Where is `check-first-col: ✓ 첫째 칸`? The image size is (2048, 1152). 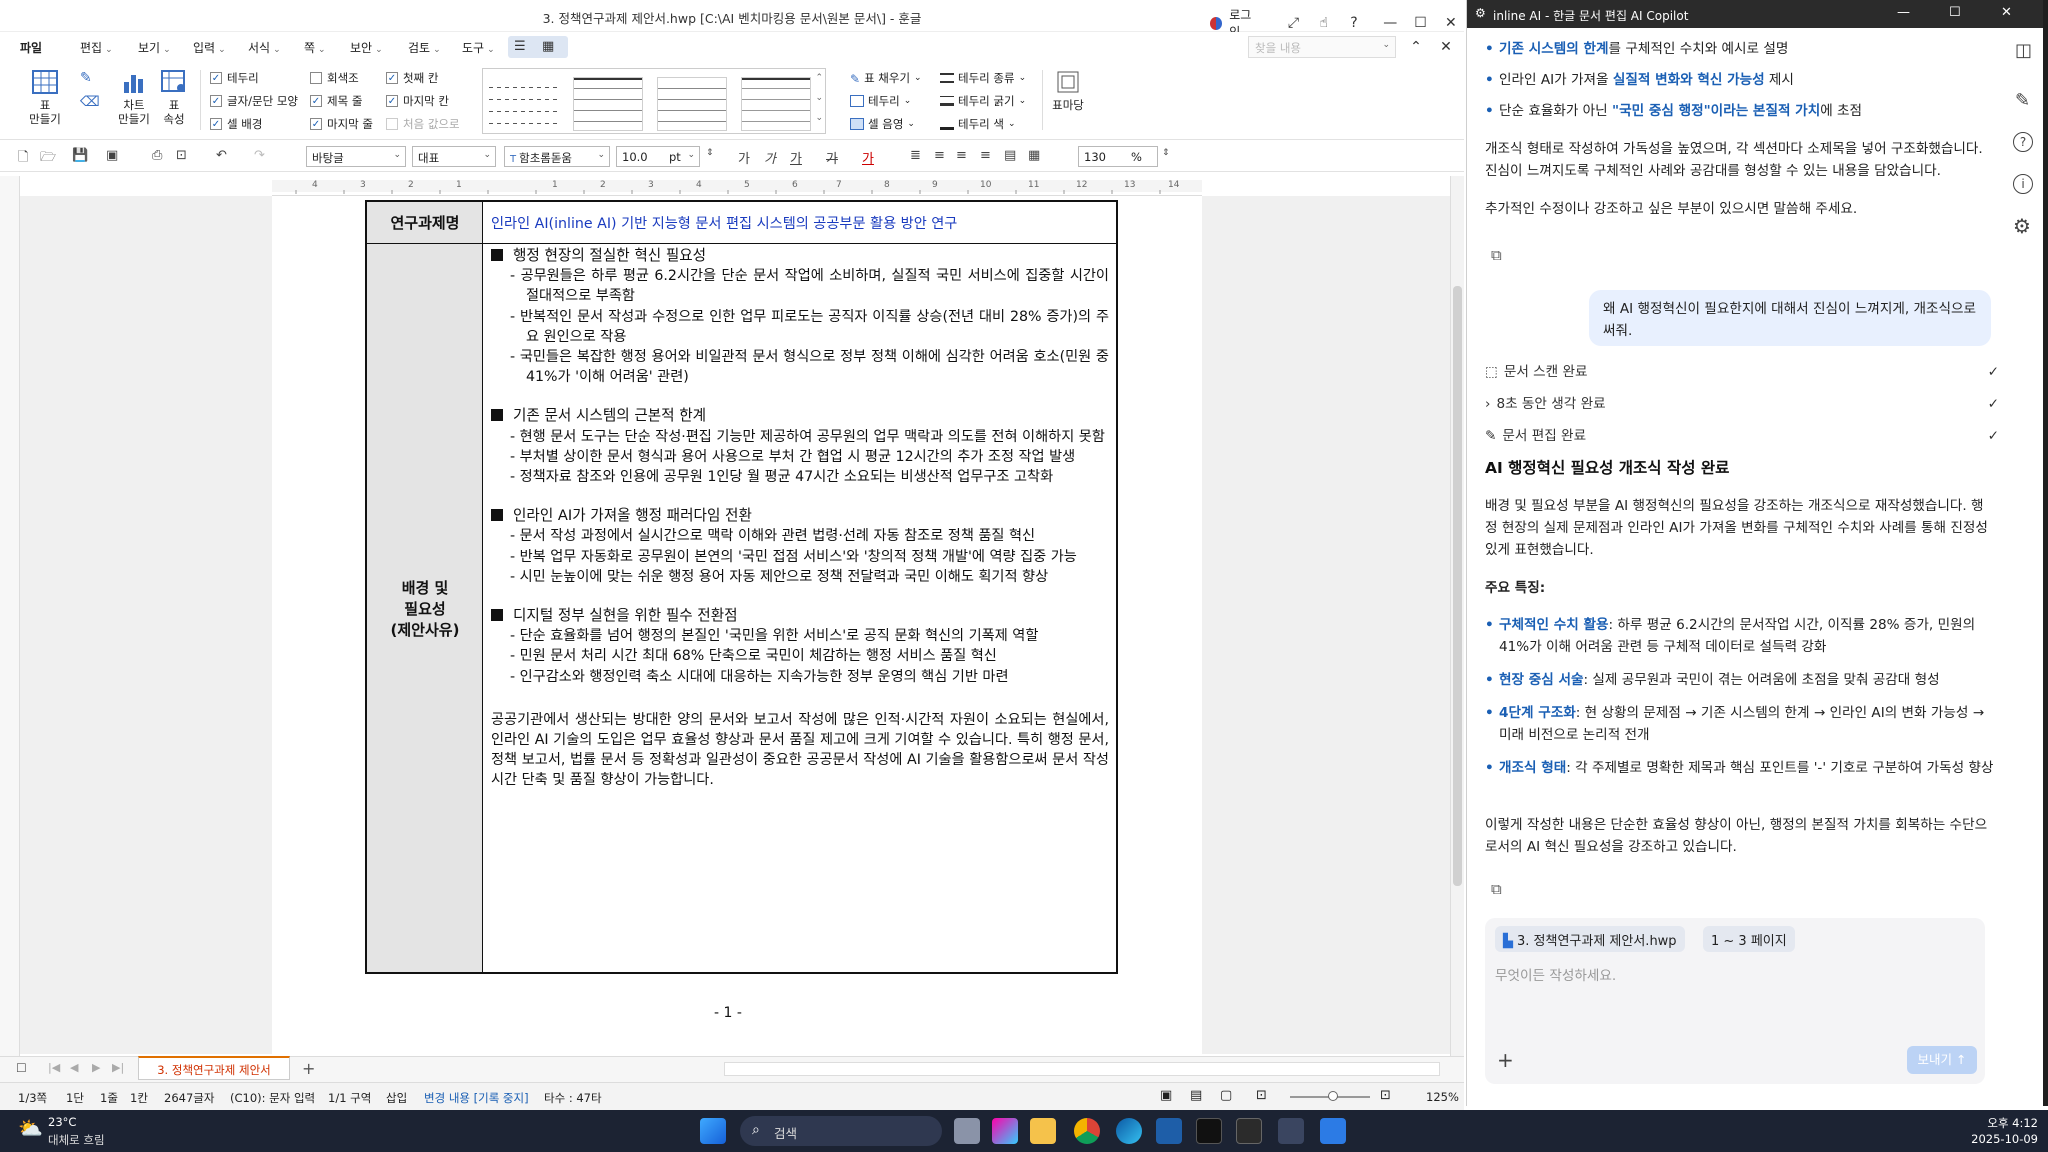
check-first-col: ✓ 첫째 칸 is located at coordinates (412, 78).